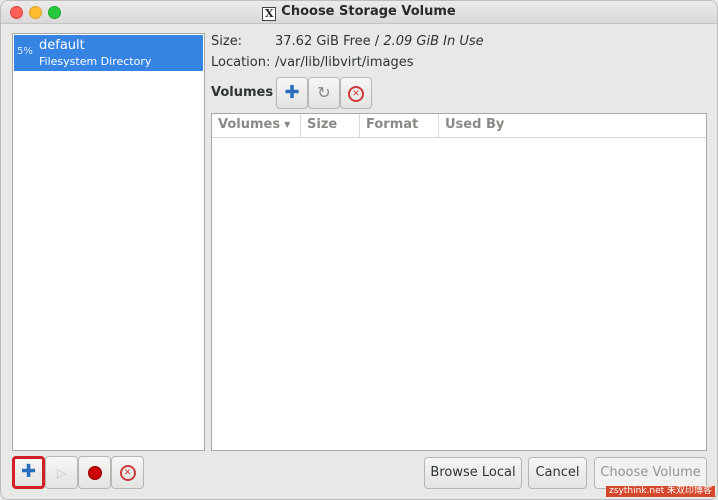  I want to click on pool-type: Filesystem Directory, so click(95, 61).